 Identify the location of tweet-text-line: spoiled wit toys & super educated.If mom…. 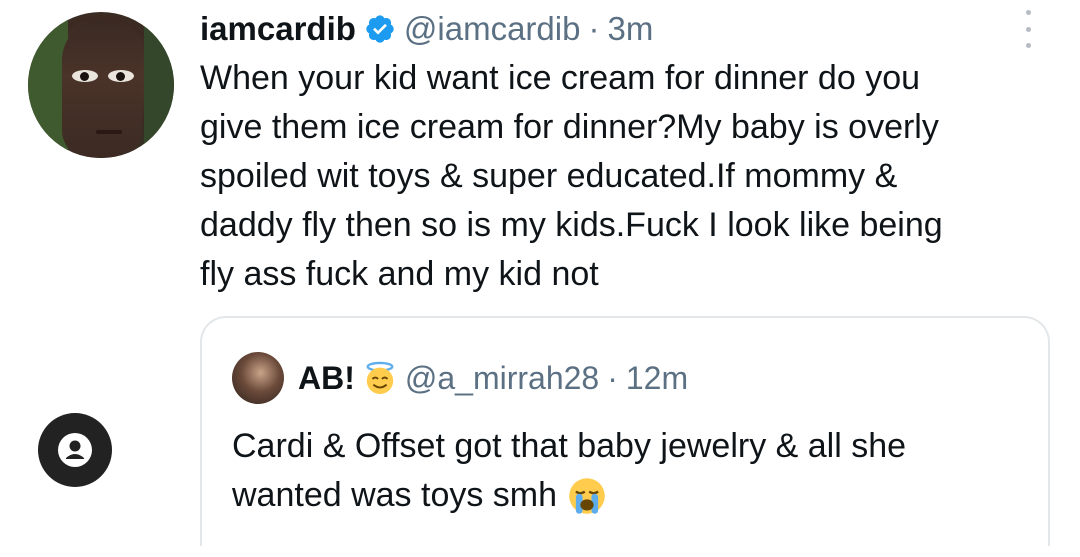
(549, 176).